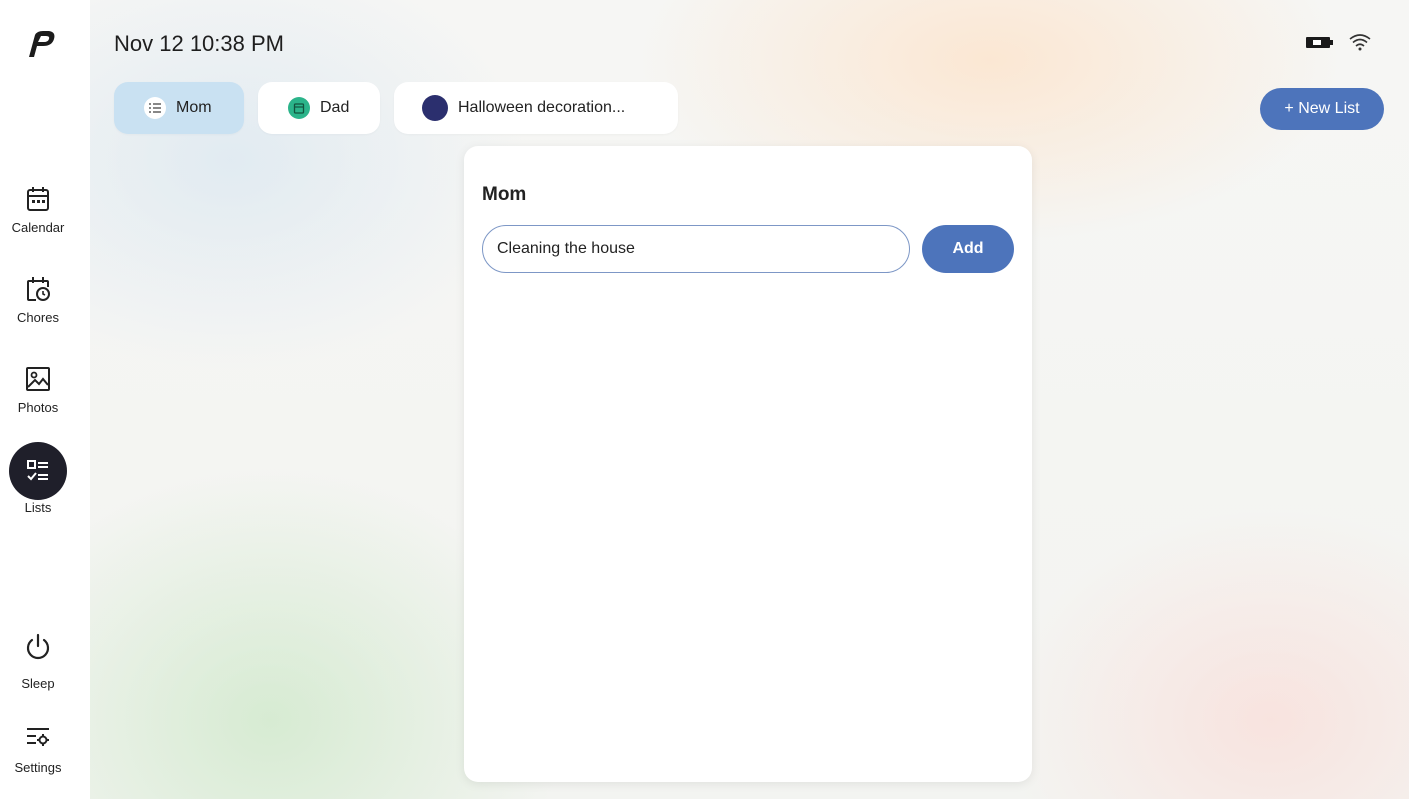 The width and height of the screenshot is (1409, 799). I want to click on sidebar-item-settings: Settings, so click(38, 748).